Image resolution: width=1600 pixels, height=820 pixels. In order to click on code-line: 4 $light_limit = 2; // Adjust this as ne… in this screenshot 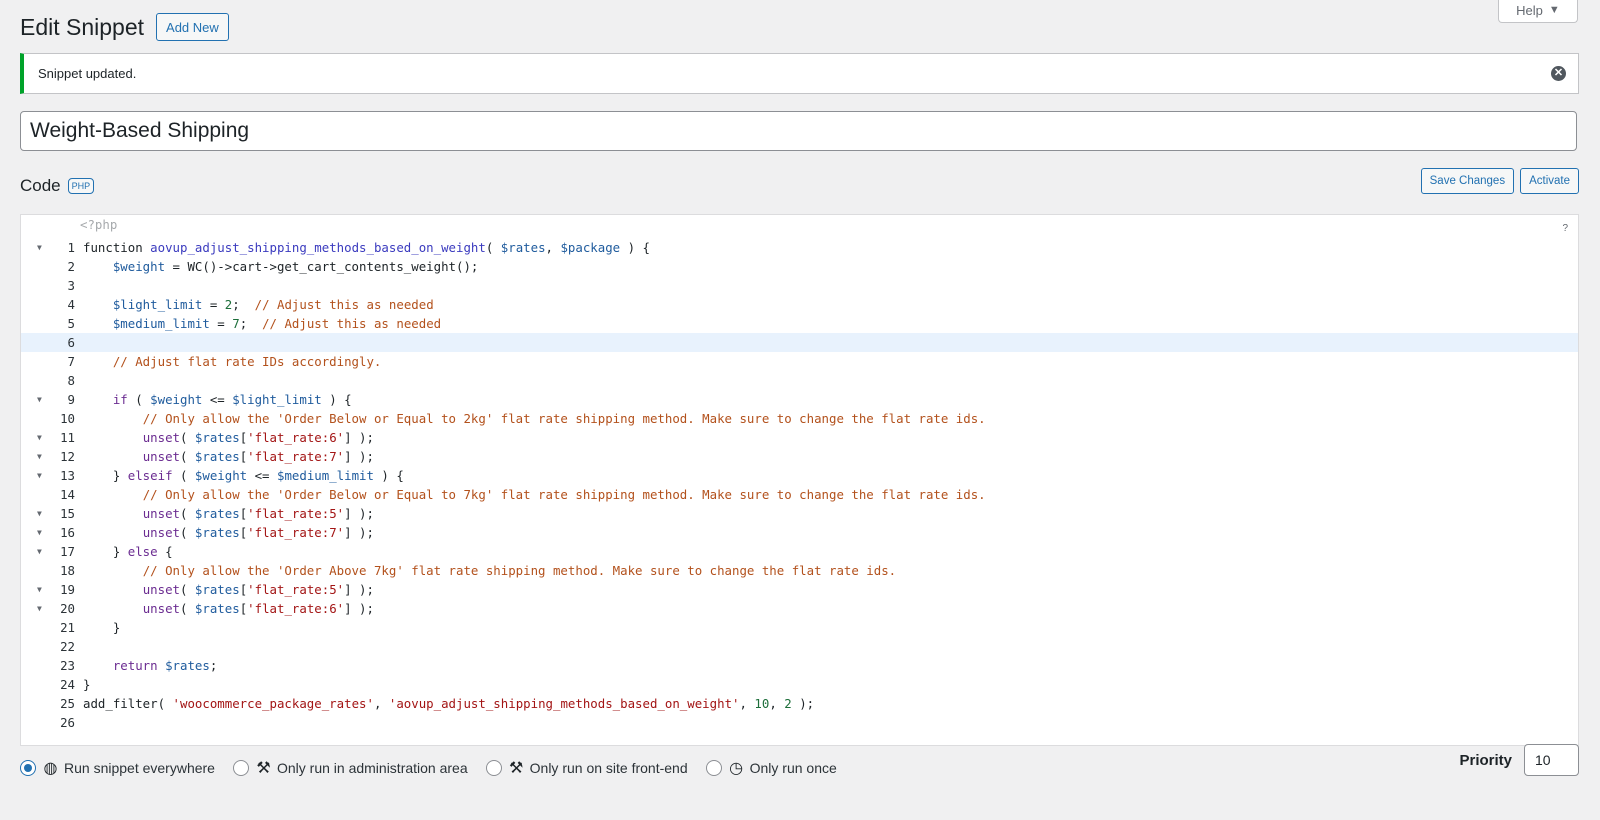, I will do `click(799, 304)`.